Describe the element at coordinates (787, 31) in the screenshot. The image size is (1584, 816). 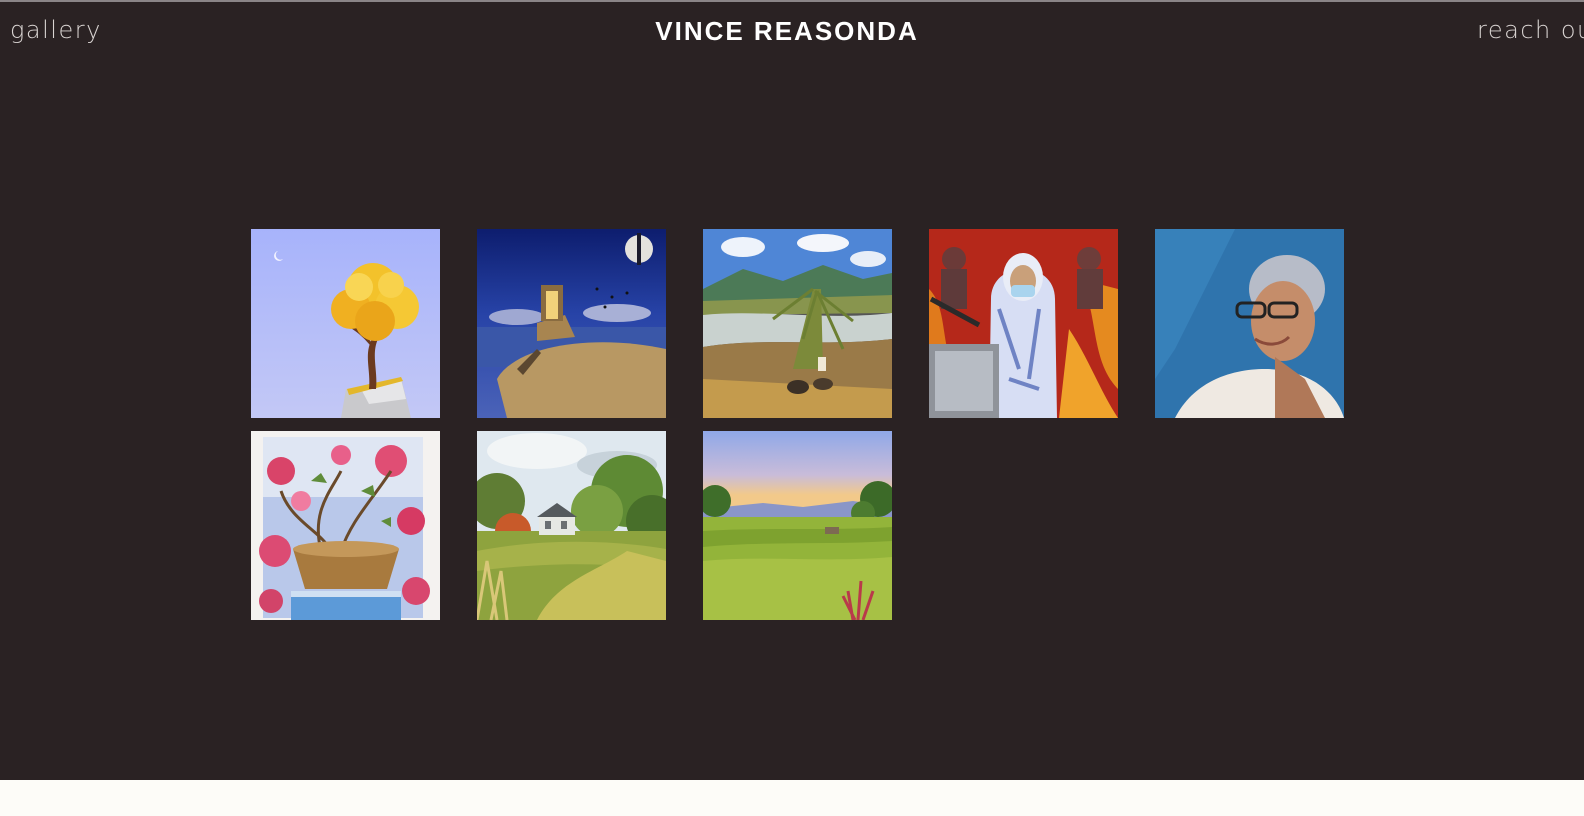
I see `site-title: VINCE REASONDA` at that location.